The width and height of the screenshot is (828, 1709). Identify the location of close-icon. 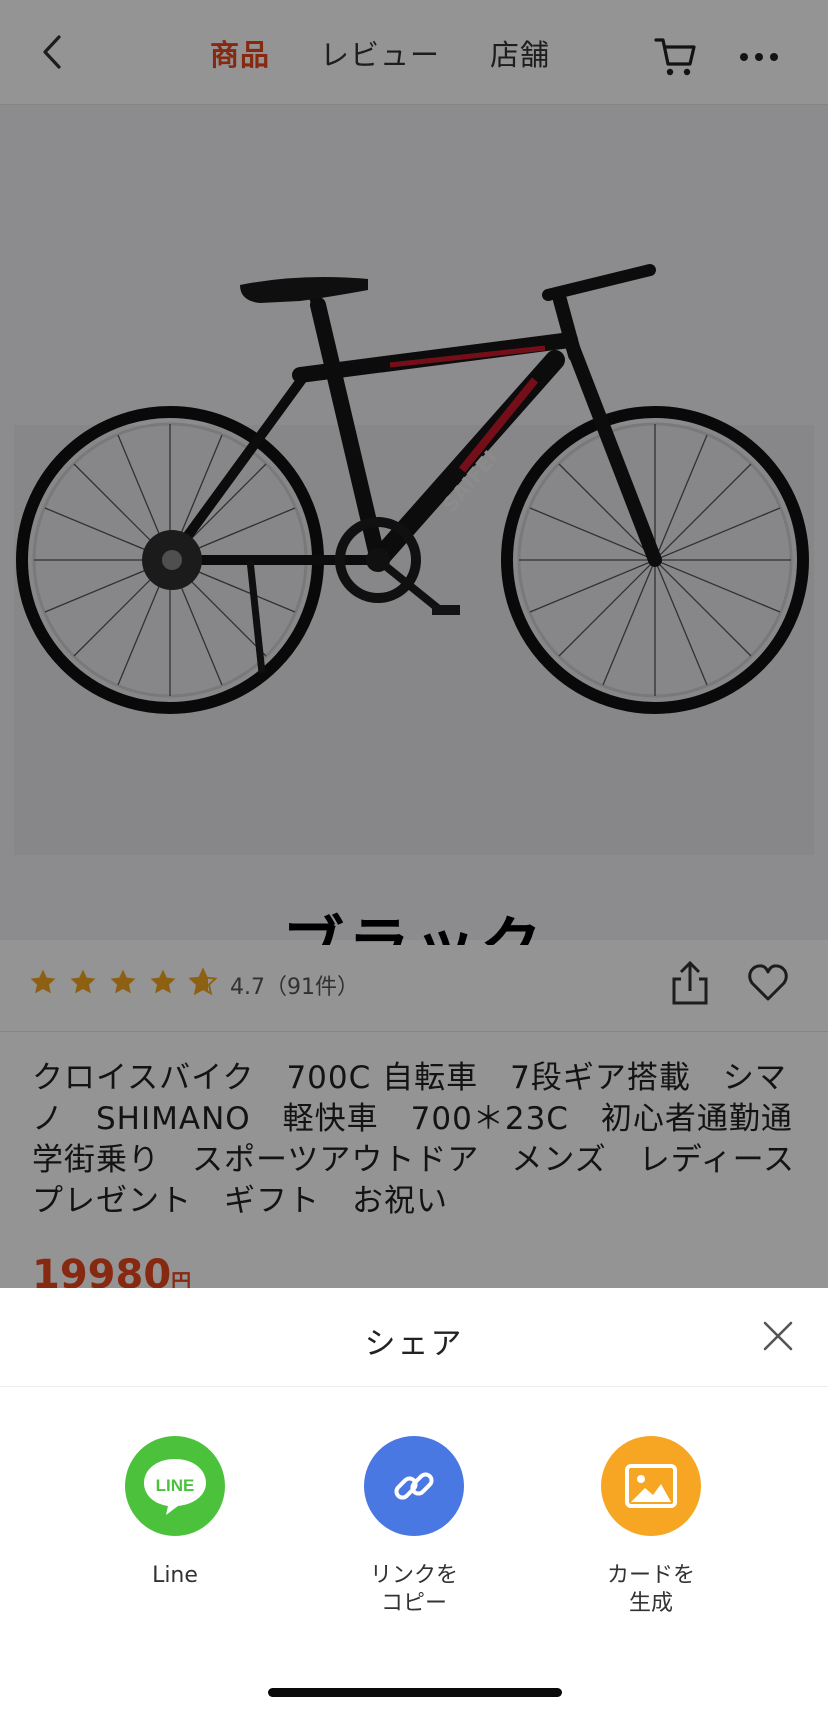
(778, 1336).